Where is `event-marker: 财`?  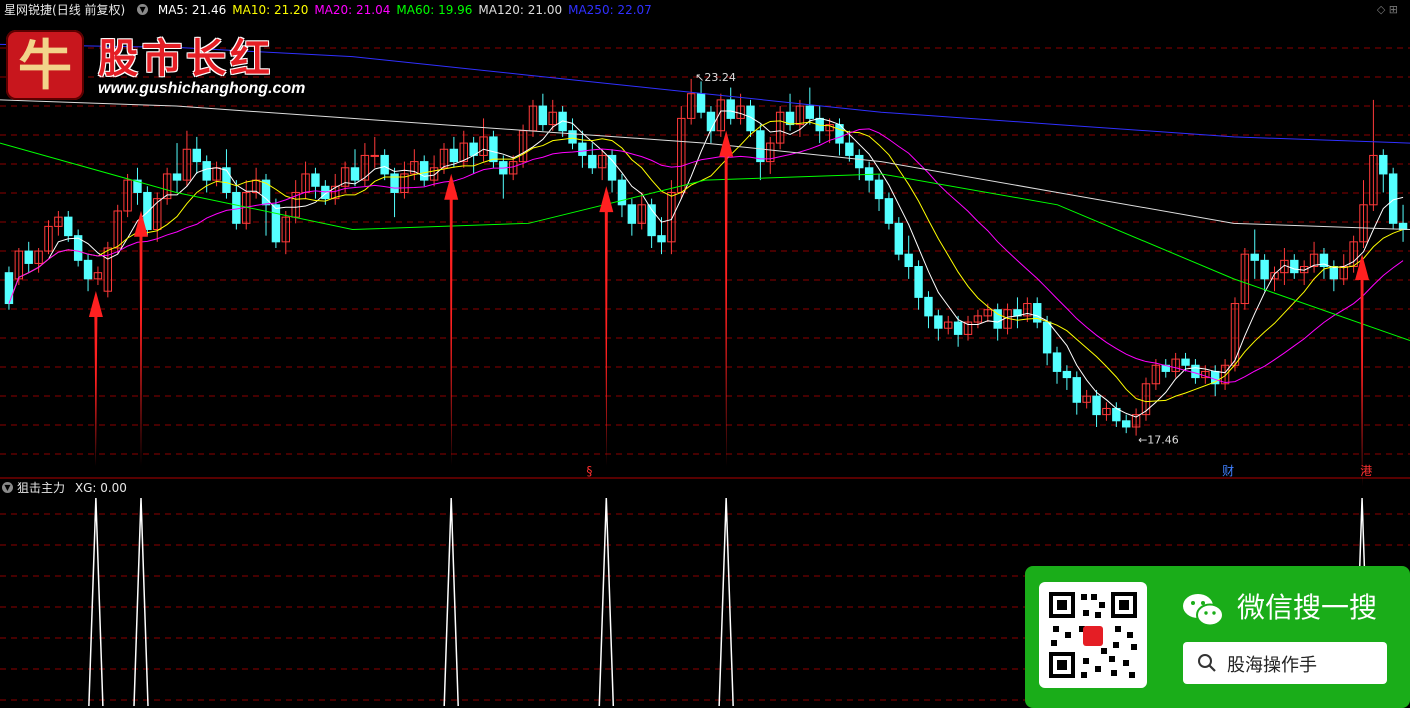
event-marker: 财 is located at coordinates (1228, 471).